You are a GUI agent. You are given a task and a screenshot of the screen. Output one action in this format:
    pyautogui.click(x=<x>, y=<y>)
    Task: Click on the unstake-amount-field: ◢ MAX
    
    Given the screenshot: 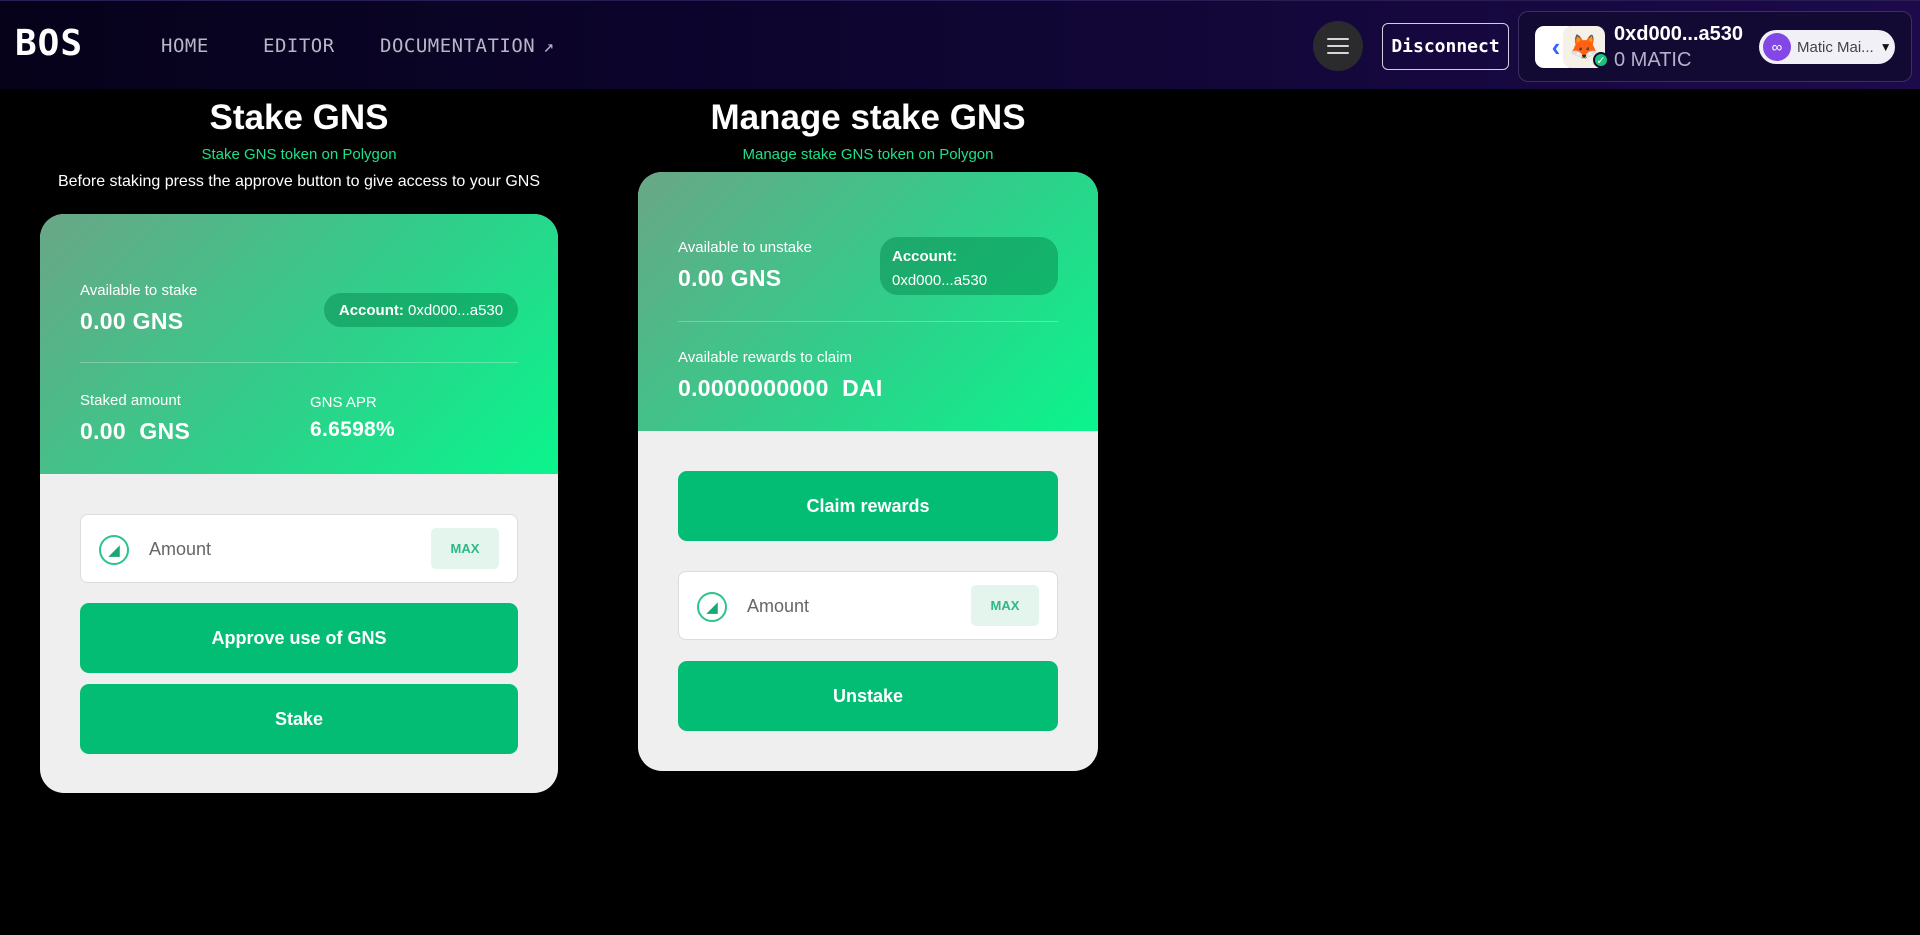 What is the action you would take?
    pyautogui.click(x=868, y=605)
    